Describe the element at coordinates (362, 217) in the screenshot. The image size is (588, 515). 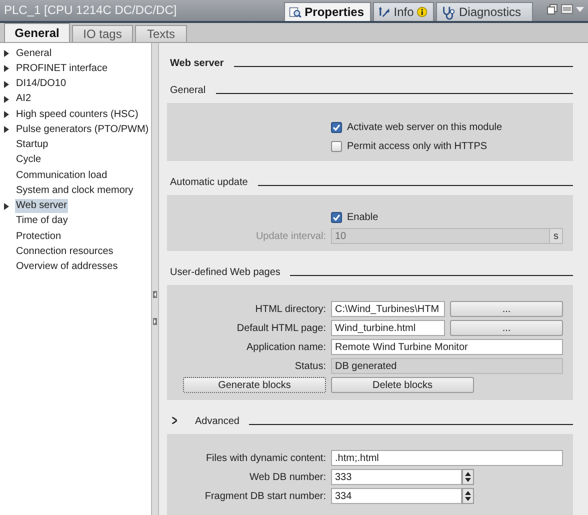
I see `checkbox-label: Enable` at that location.